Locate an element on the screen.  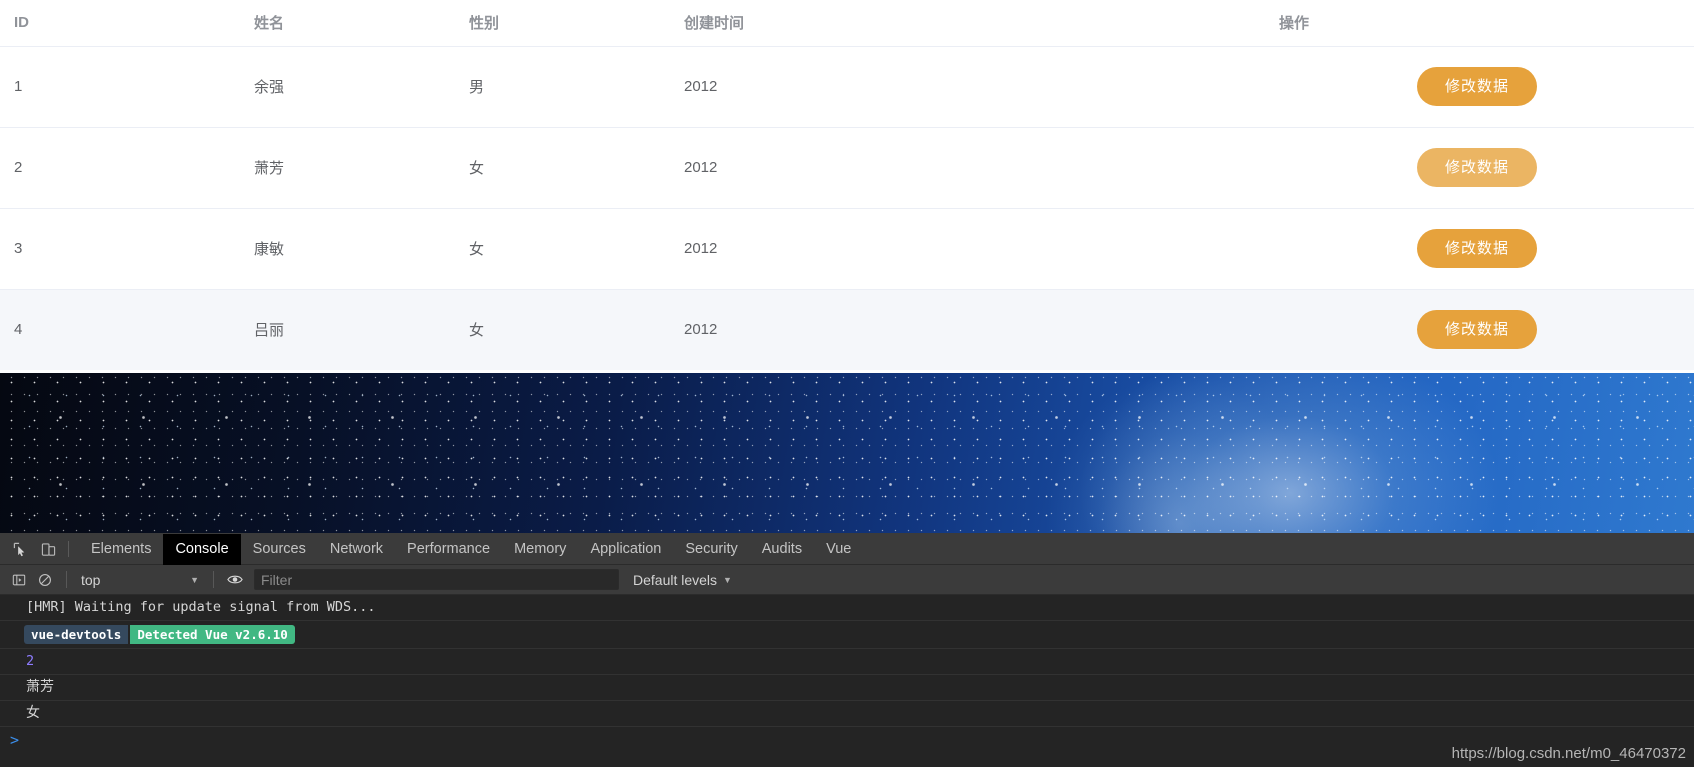
table-header-row: ID 姓名 性别 创建时间 操作 is located at coordinates (847, 23).